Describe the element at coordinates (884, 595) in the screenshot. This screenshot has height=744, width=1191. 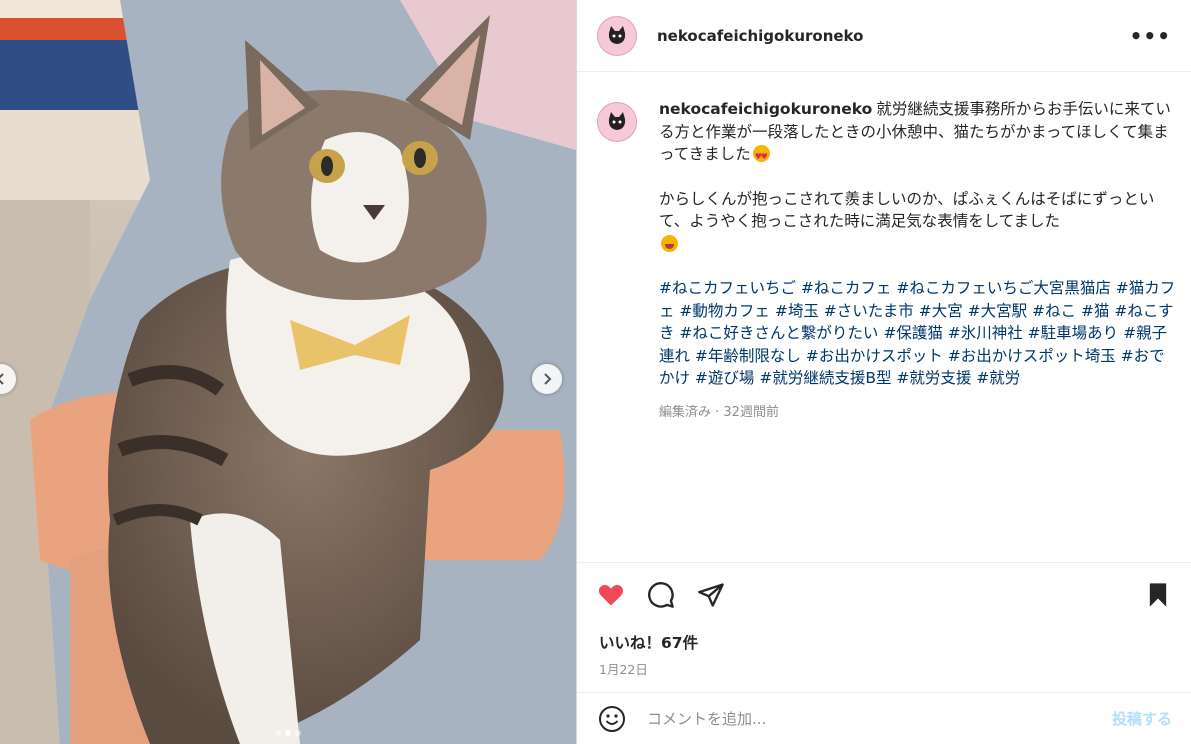
I see `action-bar` at that location.